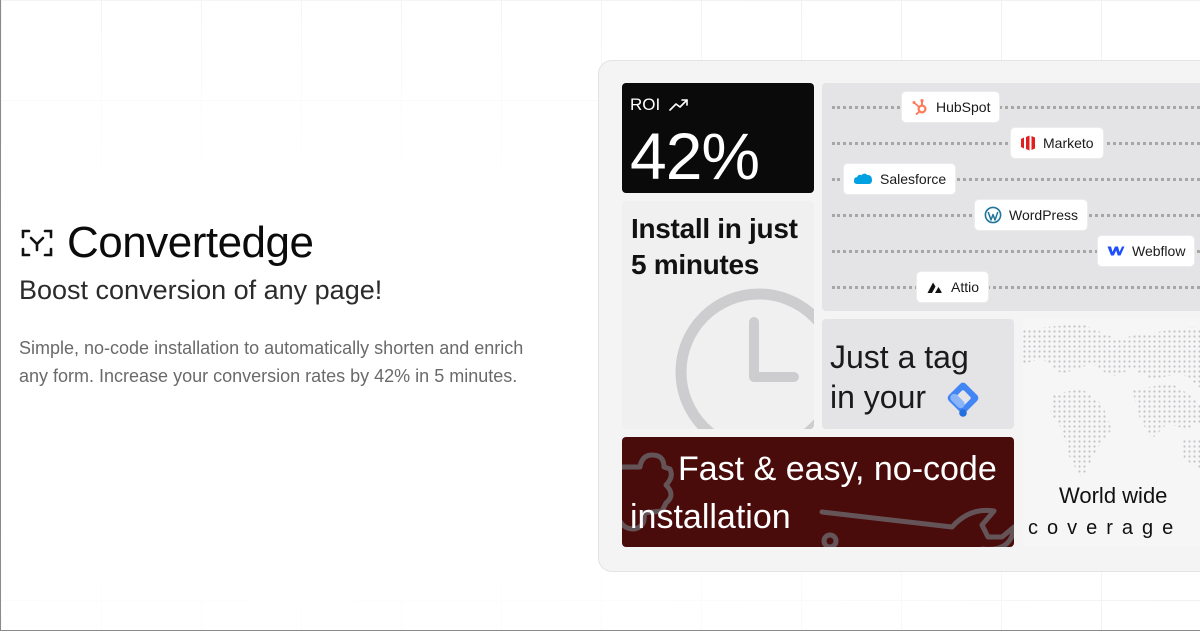 Image resolution: width=1200 pixels, height=631 pixels. What do you see at coordinates (899, 357) in the screenshot?
I see `tag-line-1: Just a tag` at bounding box center [899, 357].